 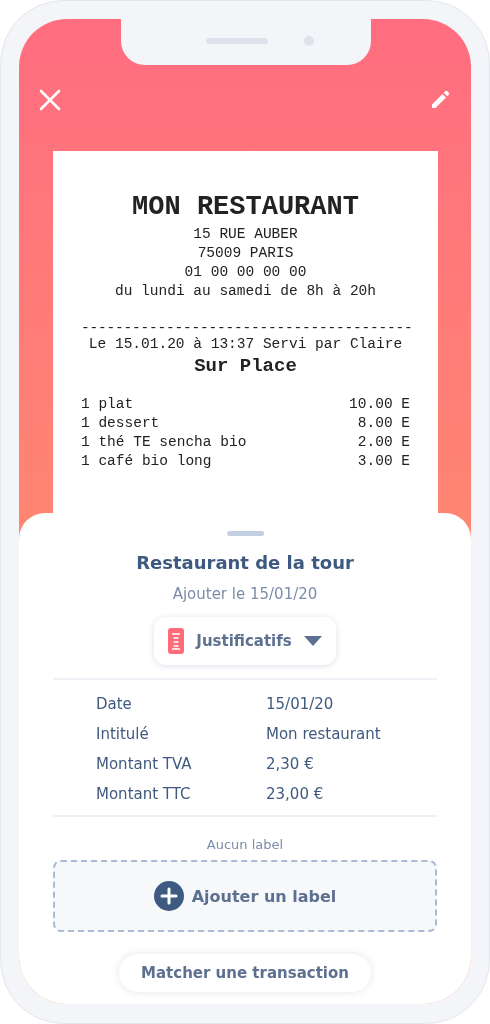 I want to click on item-label: 1 café bio long, so click(x=146, y=461).